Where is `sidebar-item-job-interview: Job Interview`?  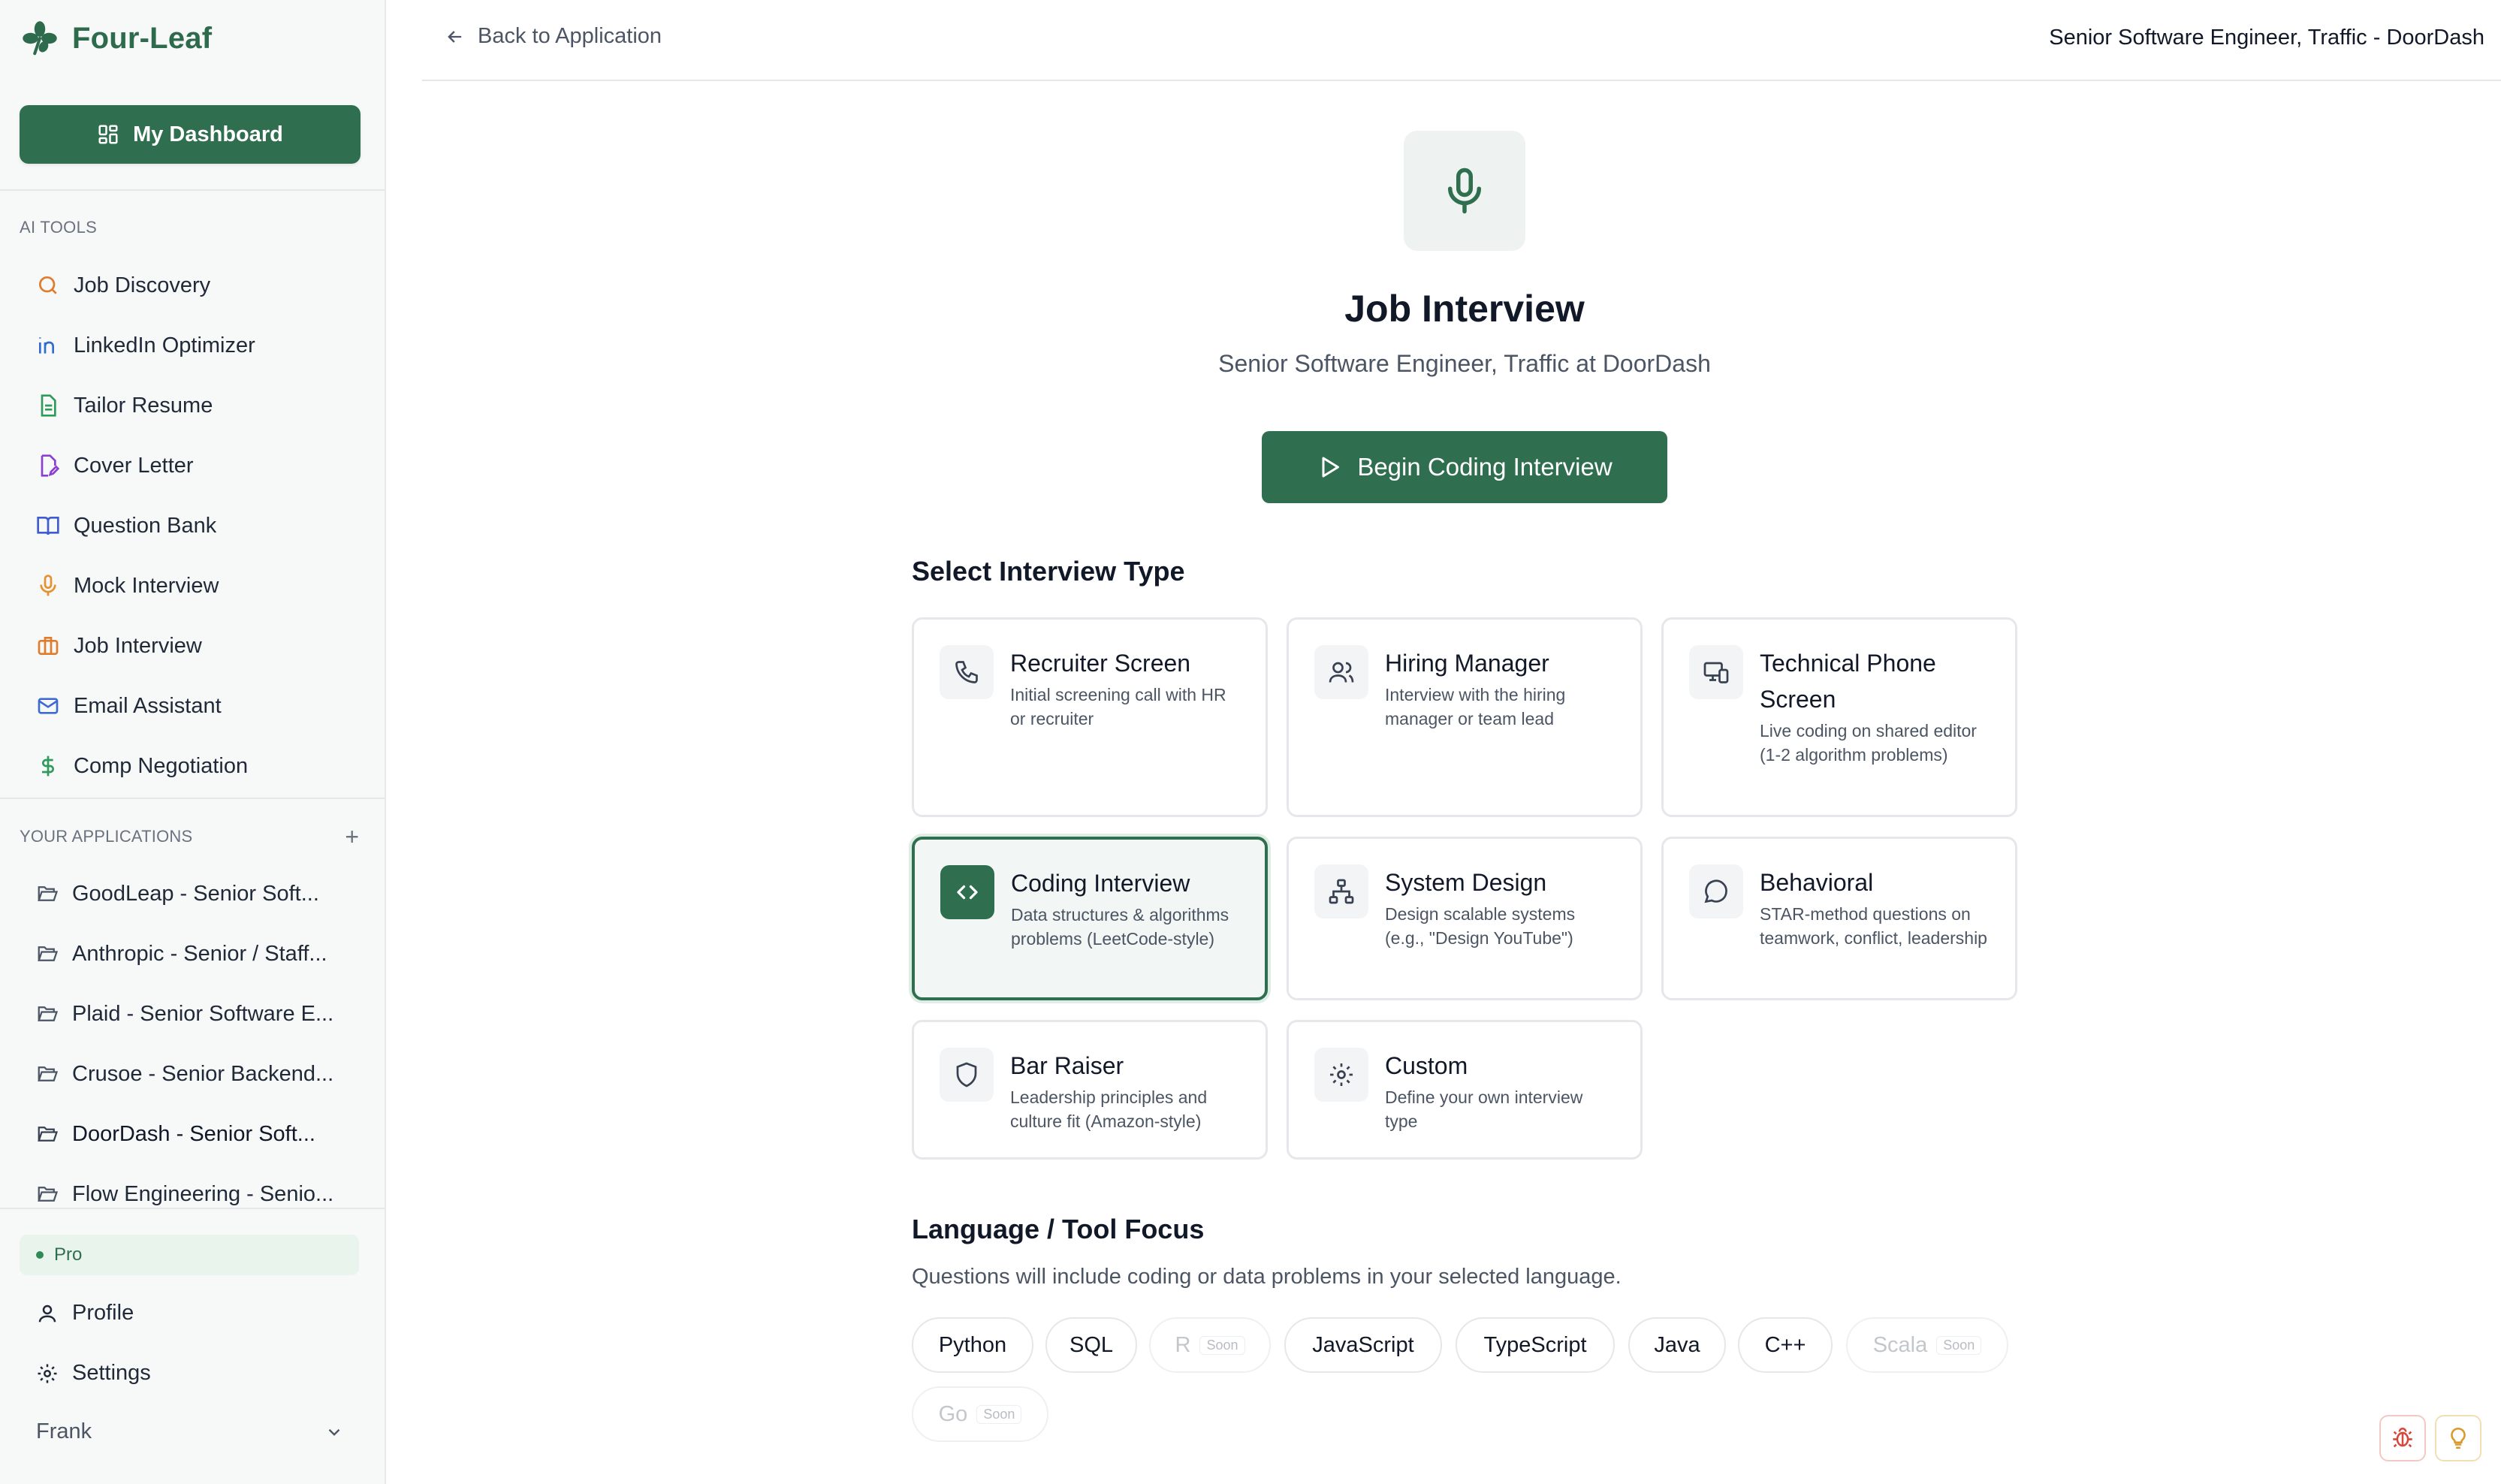
sidebar-item-job-interview: Job Interview is located at coordinates (192, 646).